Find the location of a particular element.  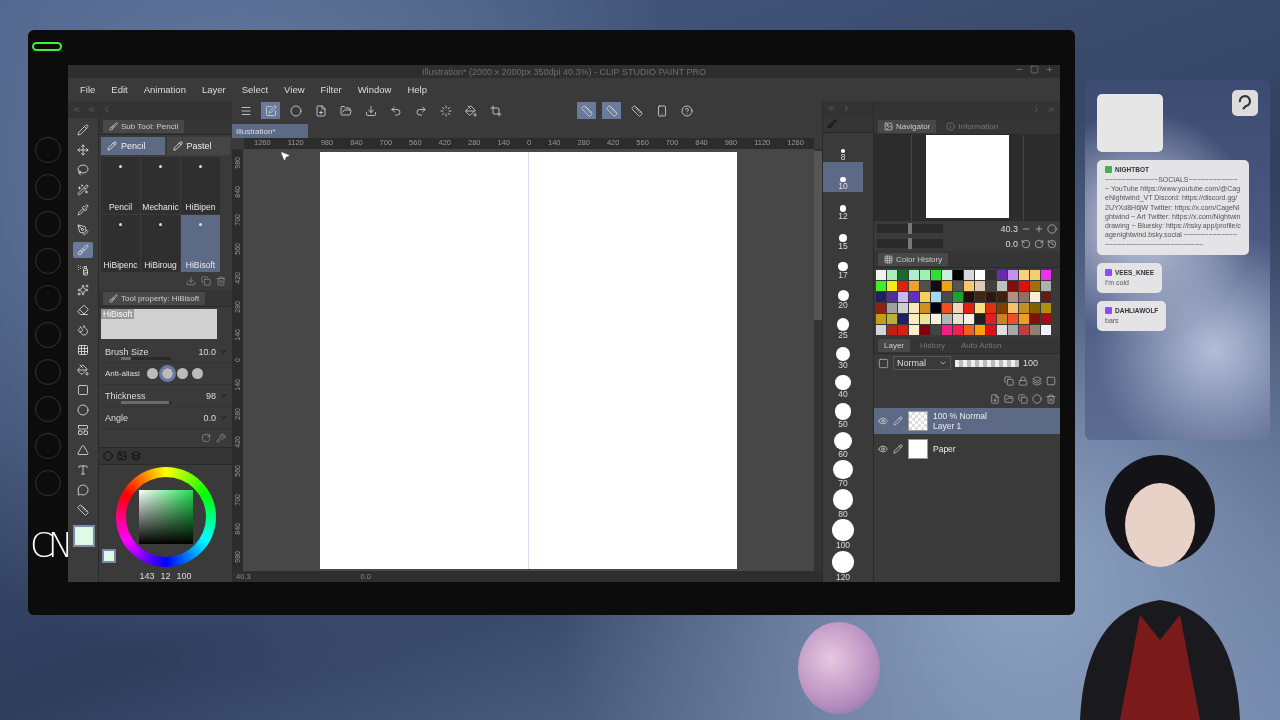

property-value: 0.0 is located at coordinates (209, 417).